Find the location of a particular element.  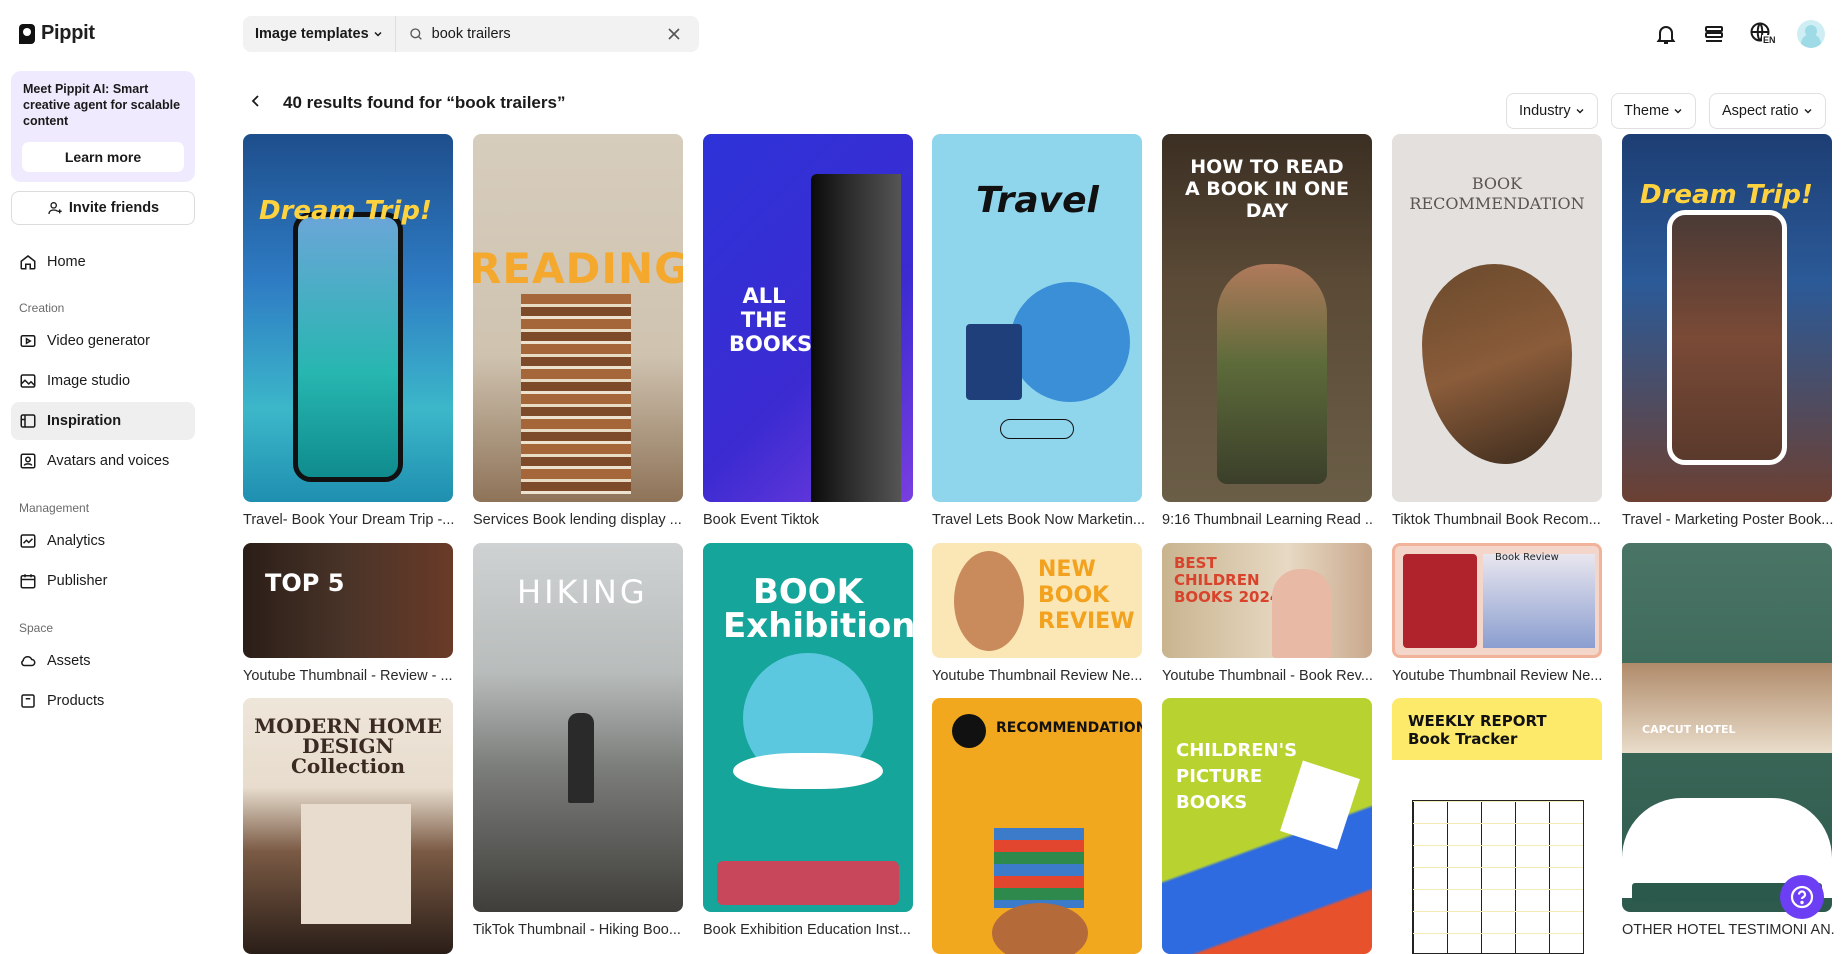

thumbnail-text: ALL THE BOOKS is located at coordinates (771, 320).